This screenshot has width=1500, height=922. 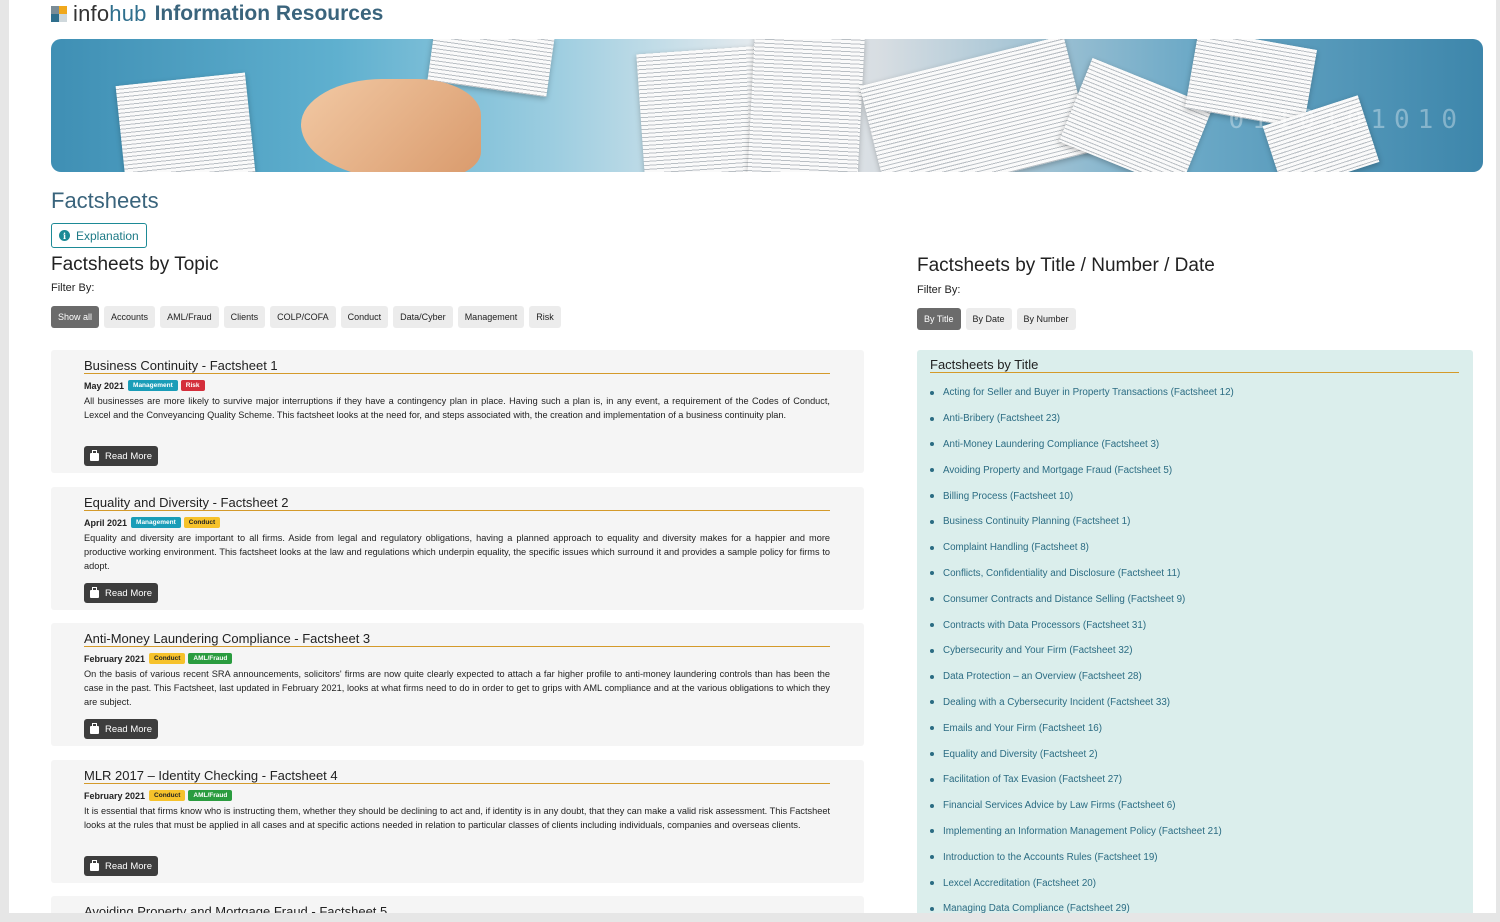 I want to click on filter-by-number: By Number, so click(x=1046, y=319).